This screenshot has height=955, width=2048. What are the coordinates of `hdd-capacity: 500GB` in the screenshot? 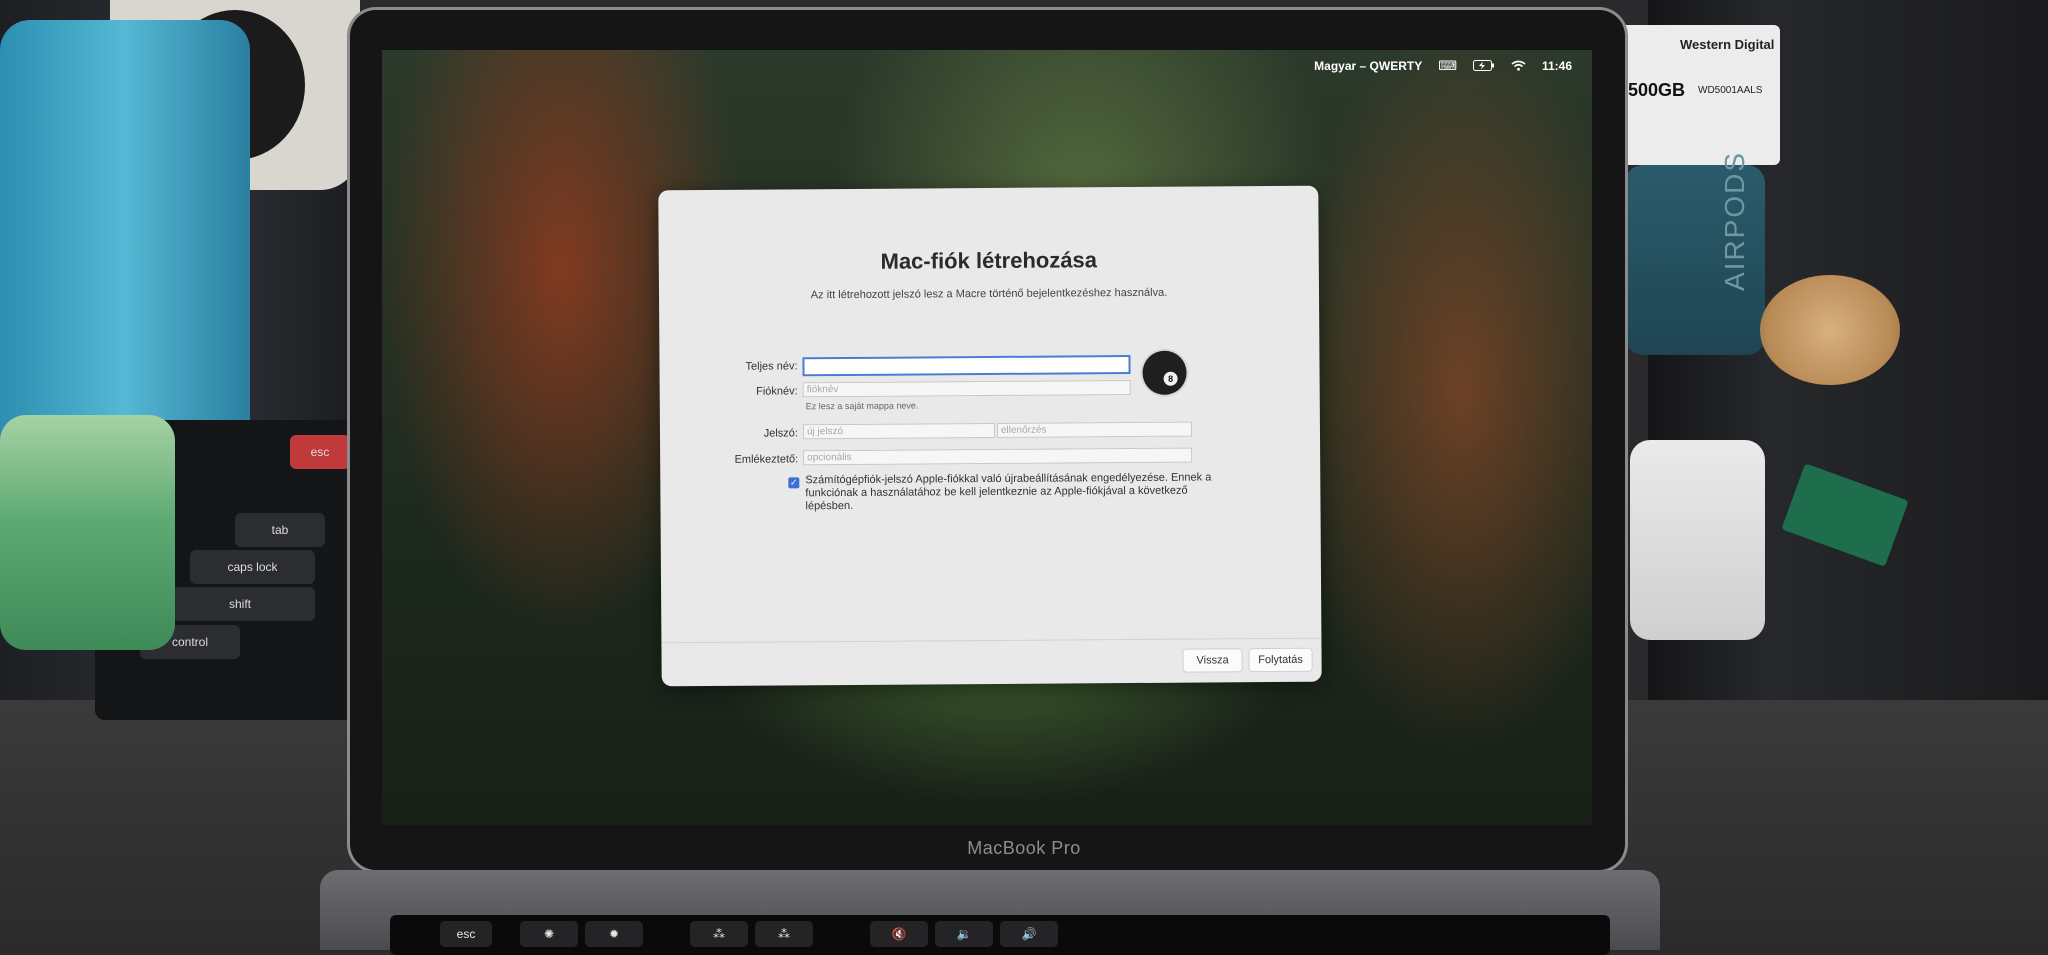 It's located at (1657, 90).